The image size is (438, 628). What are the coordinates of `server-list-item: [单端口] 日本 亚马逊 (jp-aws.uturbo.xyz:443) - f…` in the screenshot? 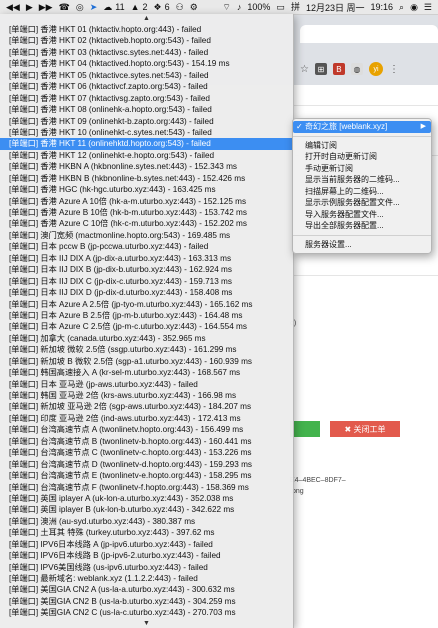 It's located at (146, 384).